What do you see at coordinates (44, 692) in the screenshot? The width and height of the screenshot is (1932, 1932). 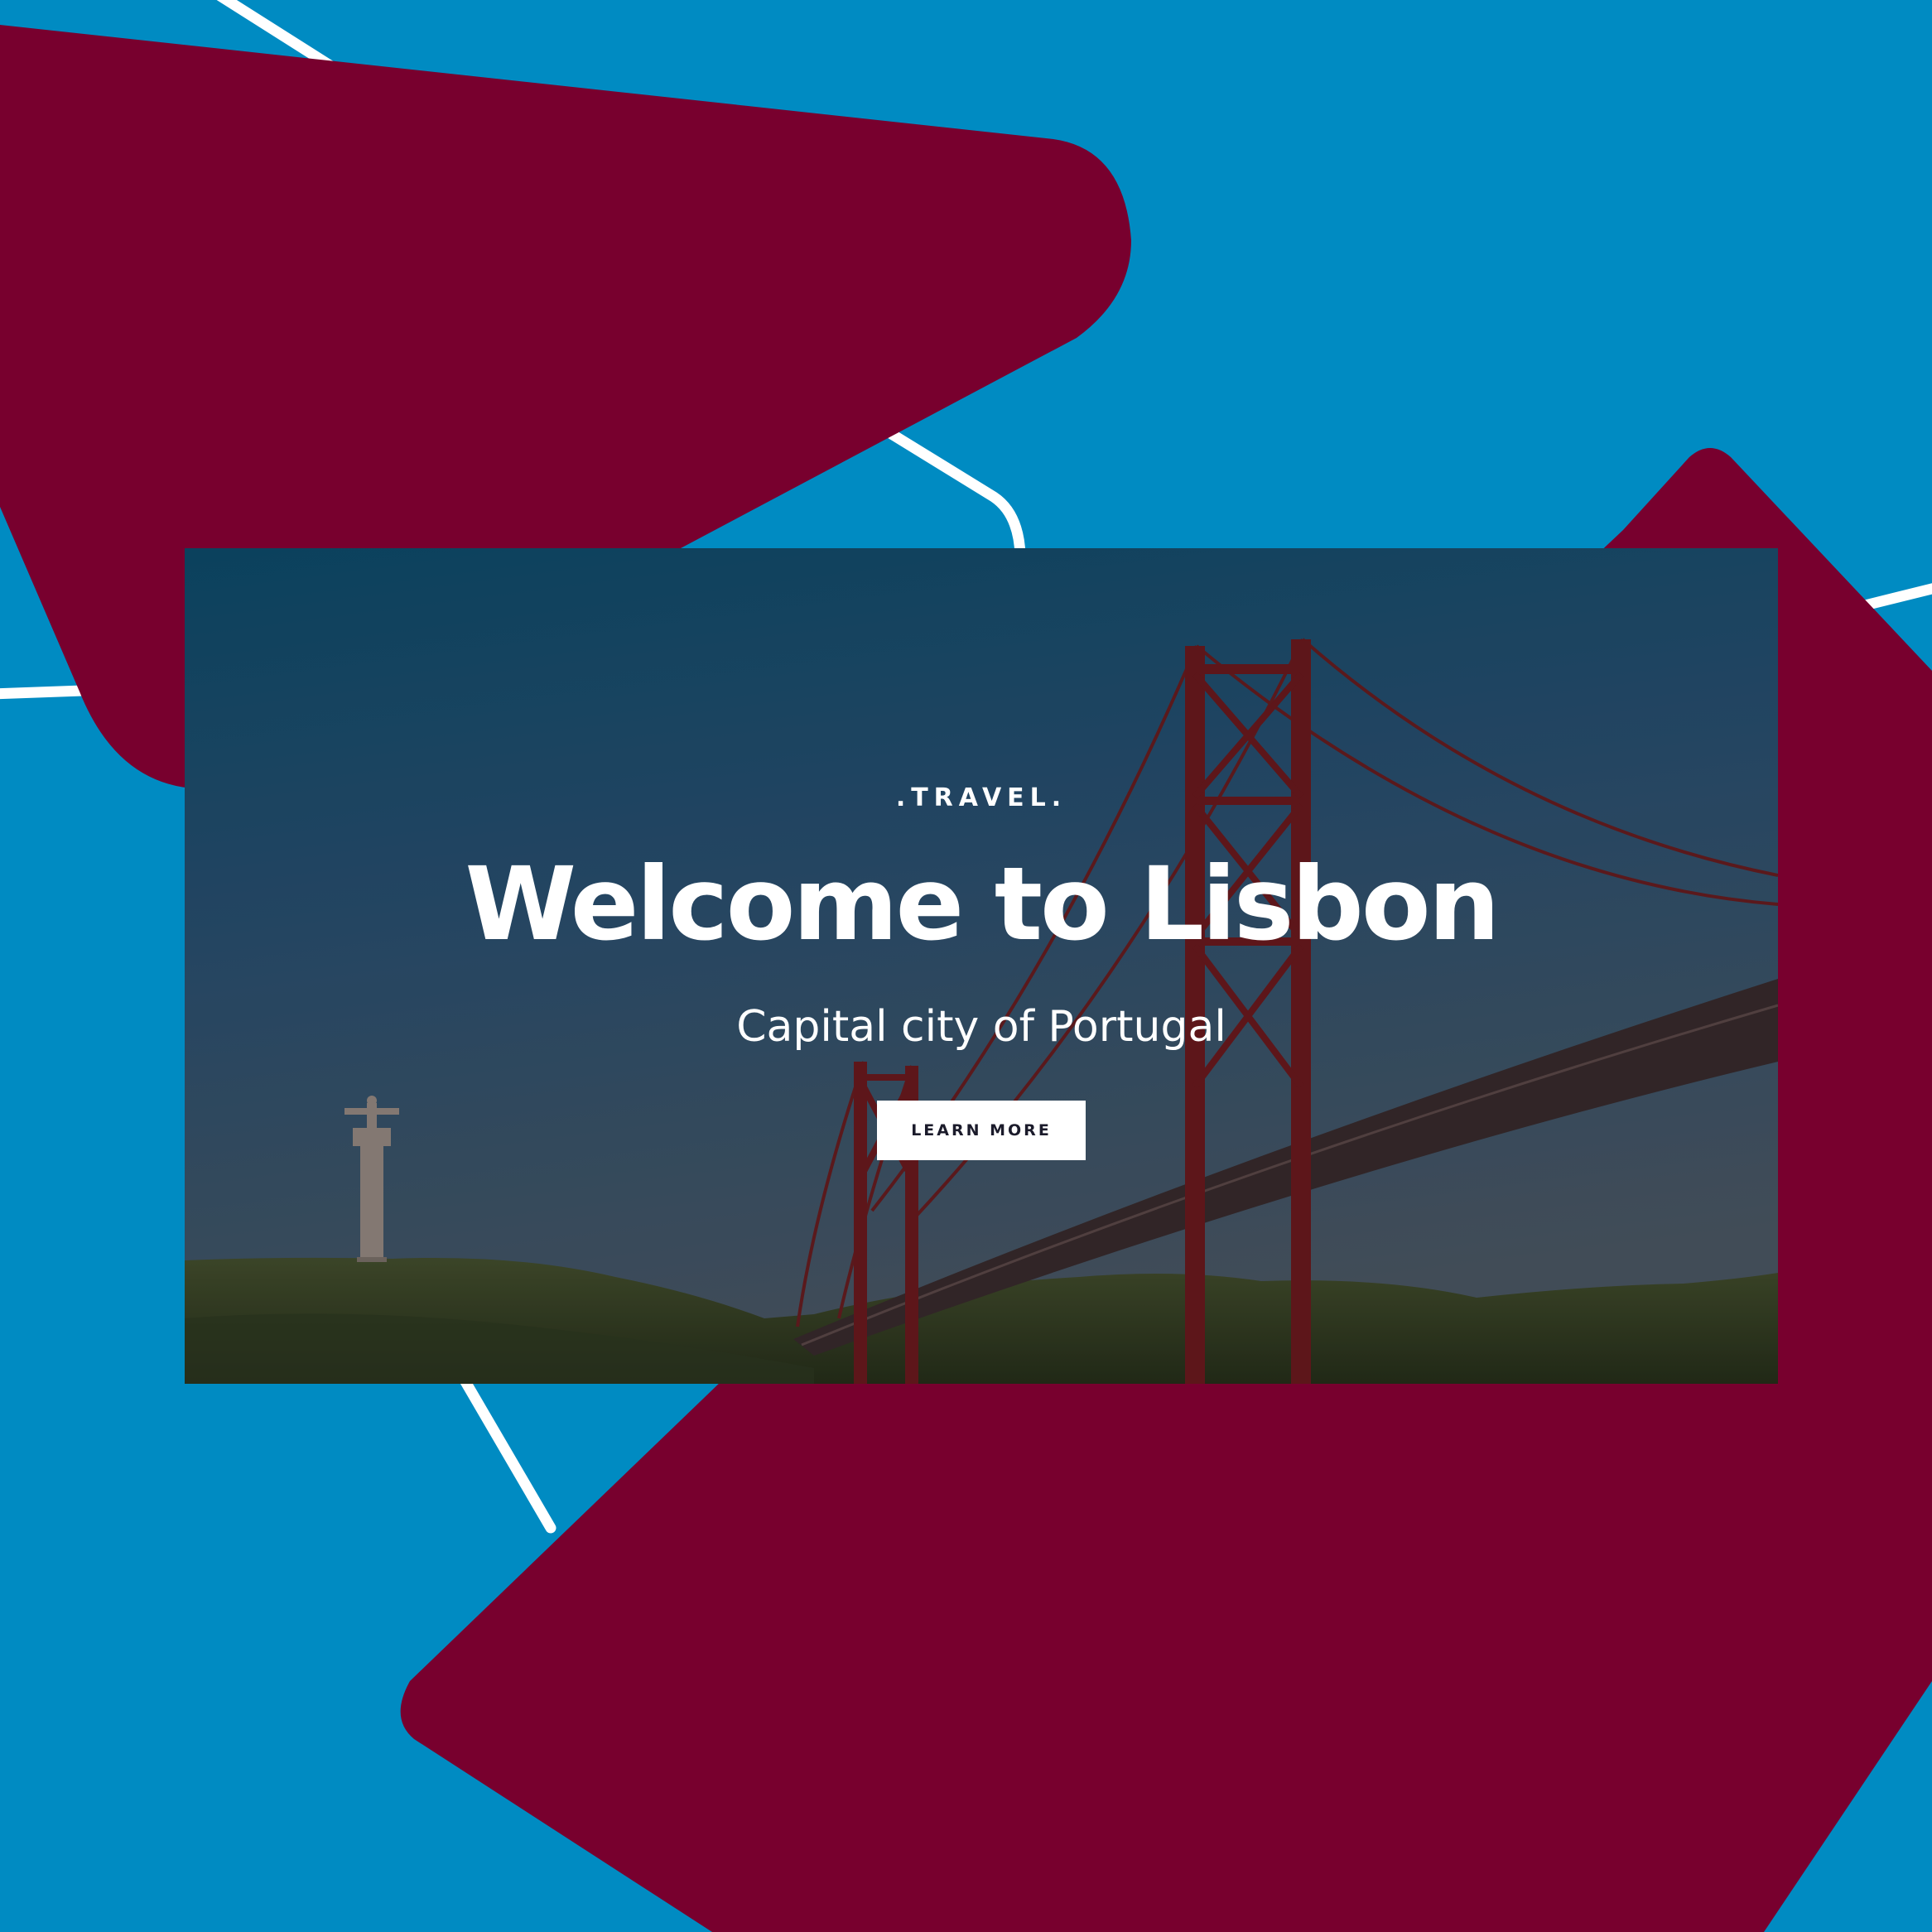 I see `outline-stroke-left` at bounding box center [44, 692].